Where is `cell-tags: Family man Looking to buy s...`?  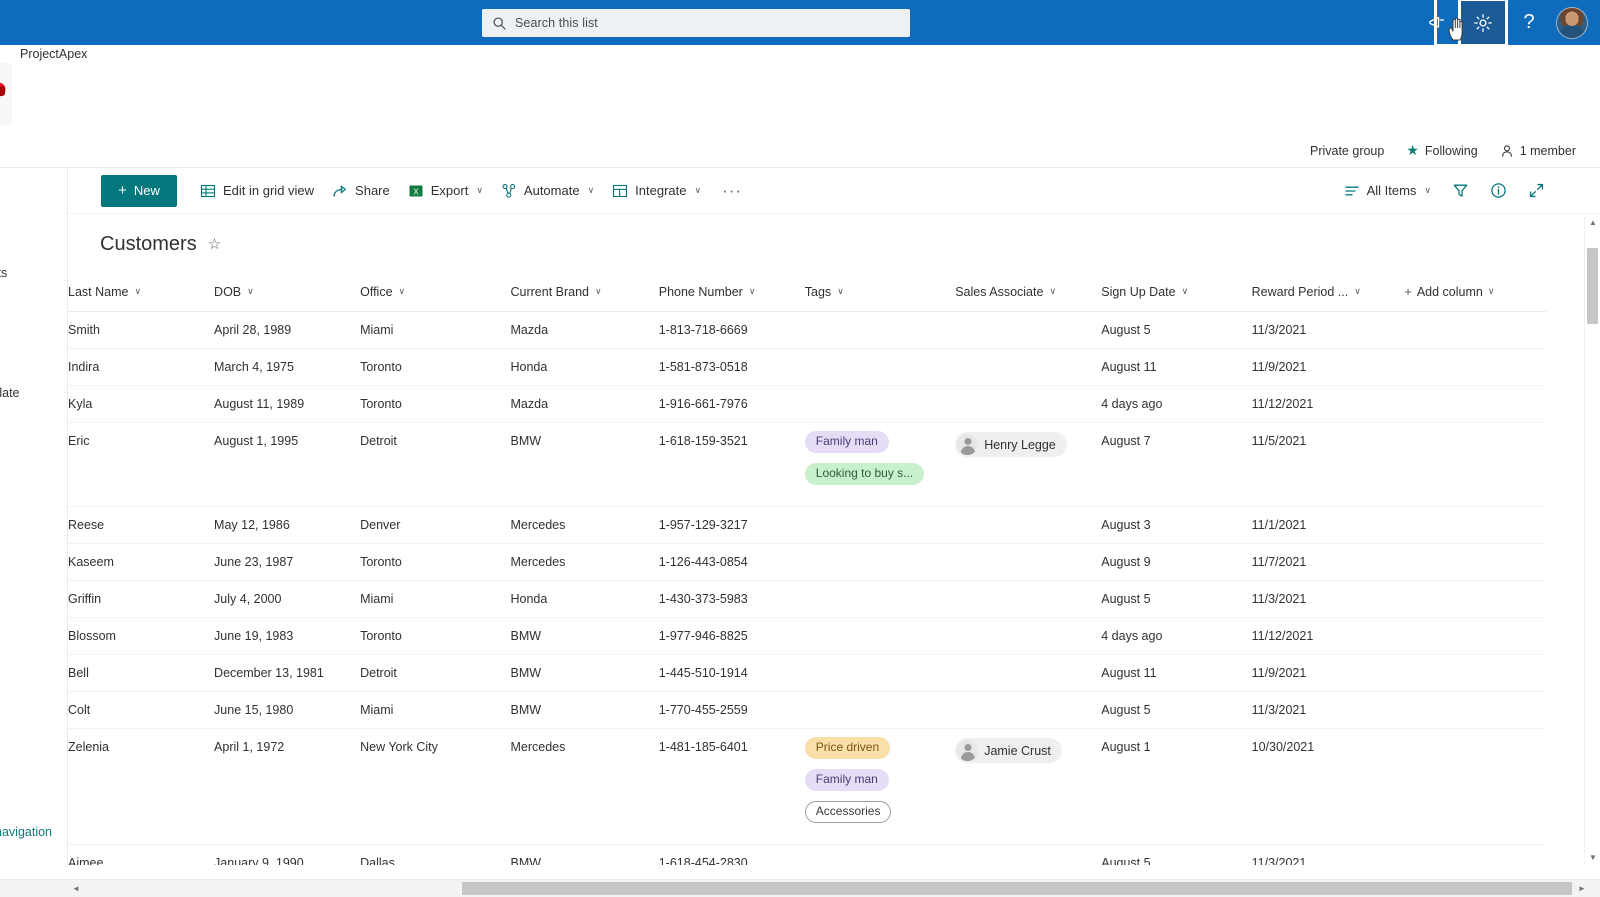
cell-tags: Family man Looking to buy s... is located at coordinates (880, 464).